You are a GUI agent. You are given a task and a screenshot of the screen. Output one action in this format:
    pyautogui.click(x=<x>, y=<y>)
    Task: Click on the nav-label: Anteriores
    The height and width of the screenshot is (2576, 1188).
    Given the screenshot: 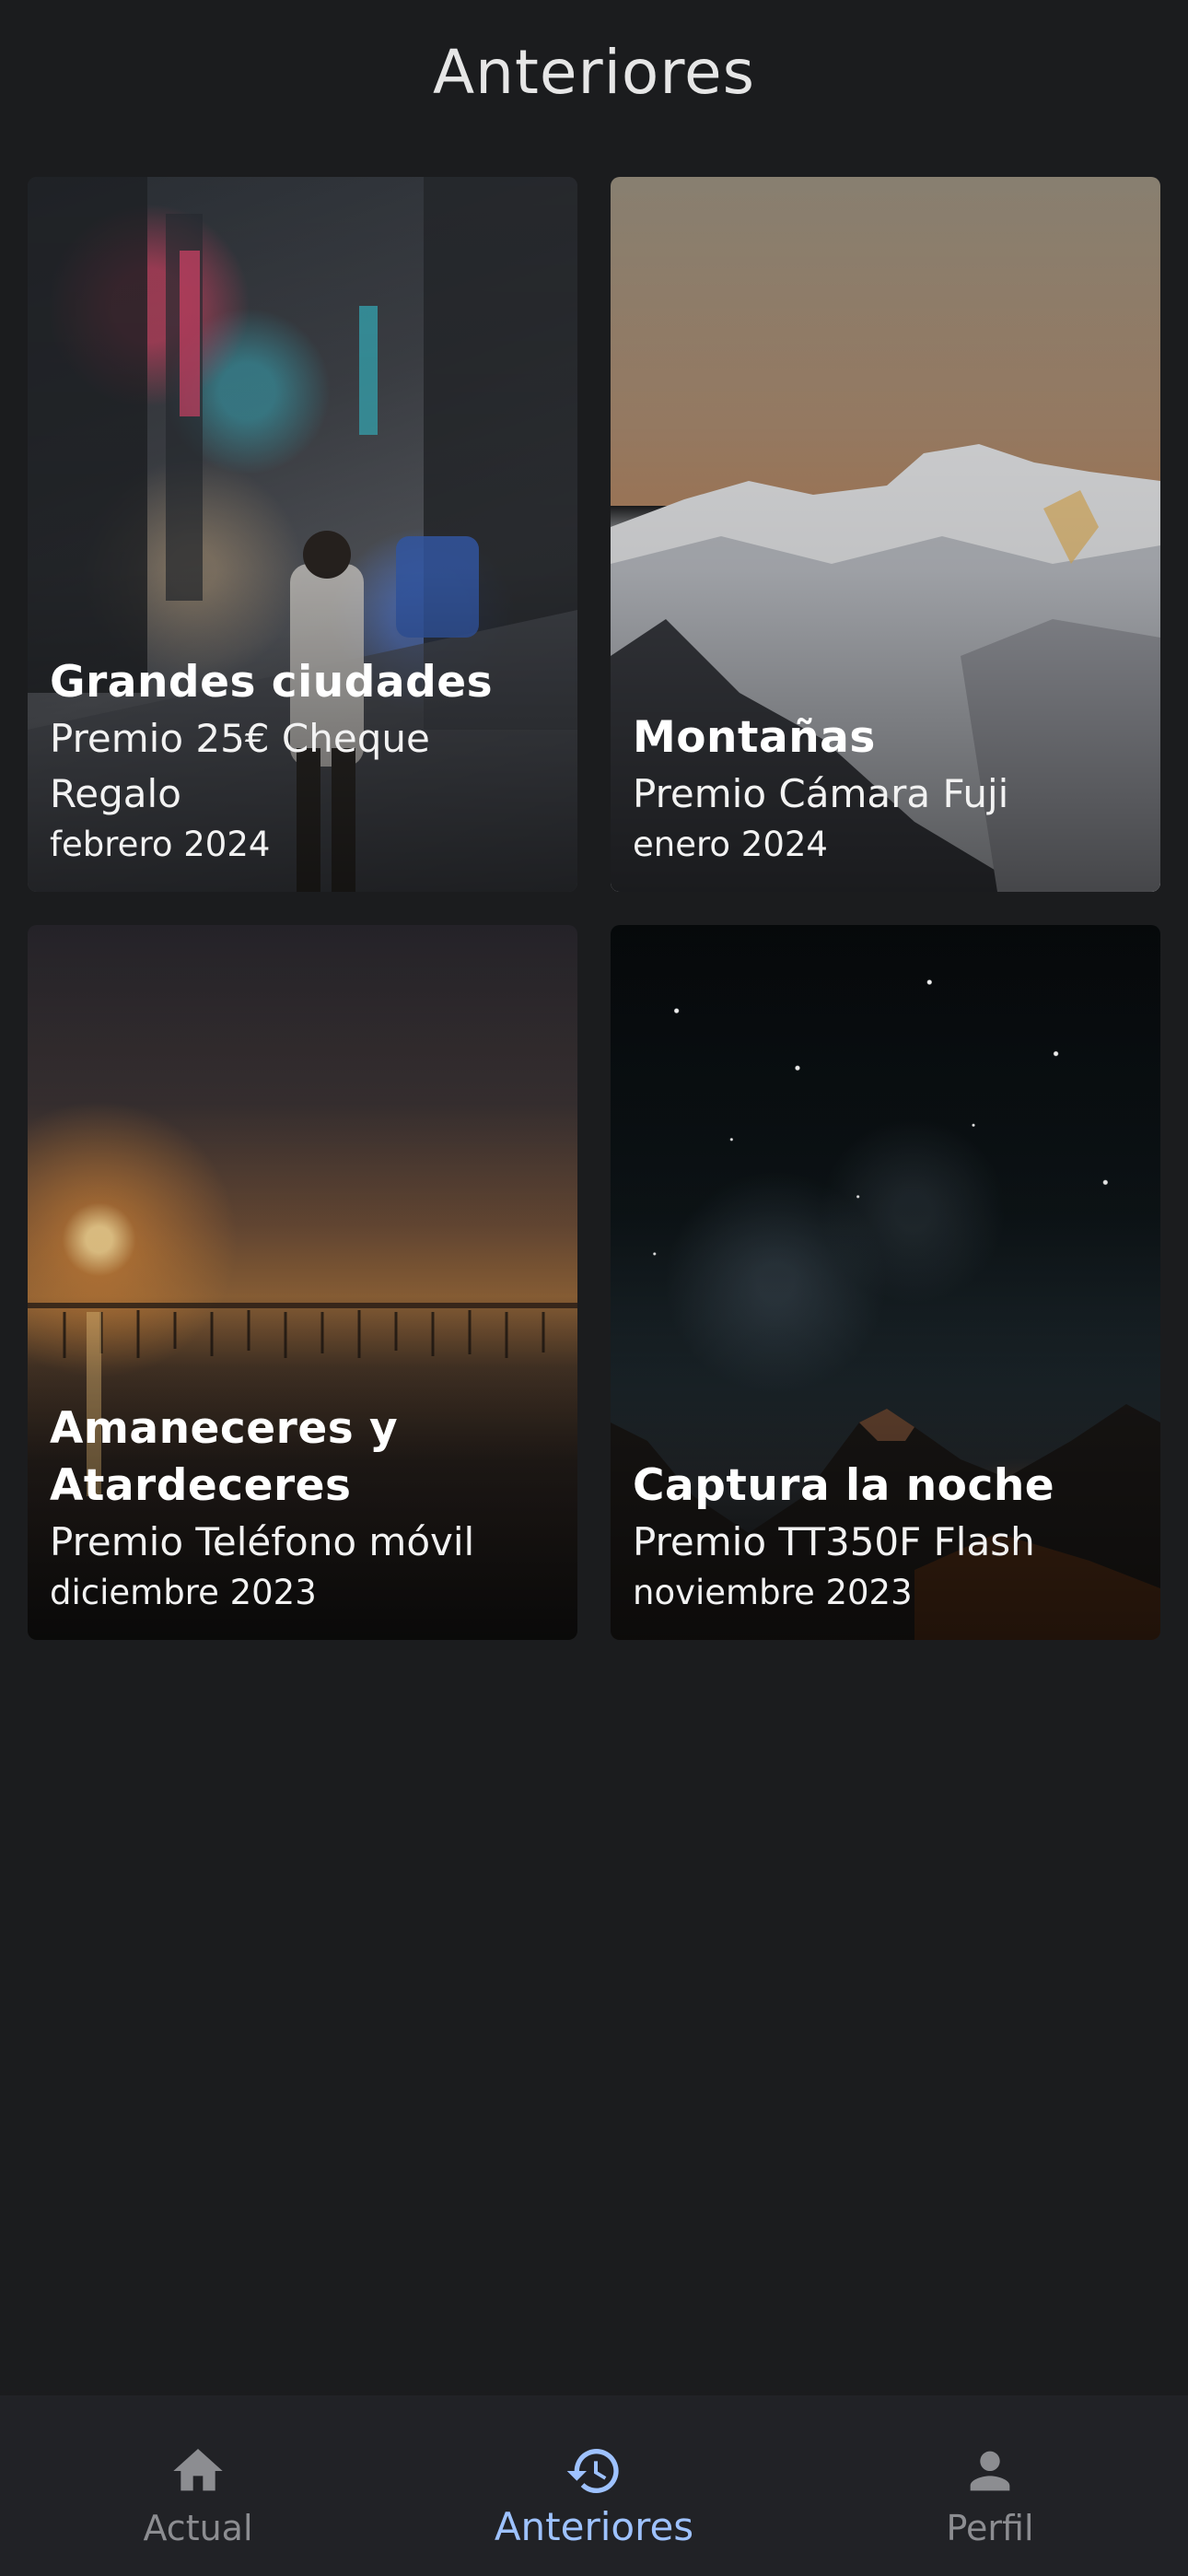 What is the action you would take?
    pyautogui.click(x=594, y=2526)
    